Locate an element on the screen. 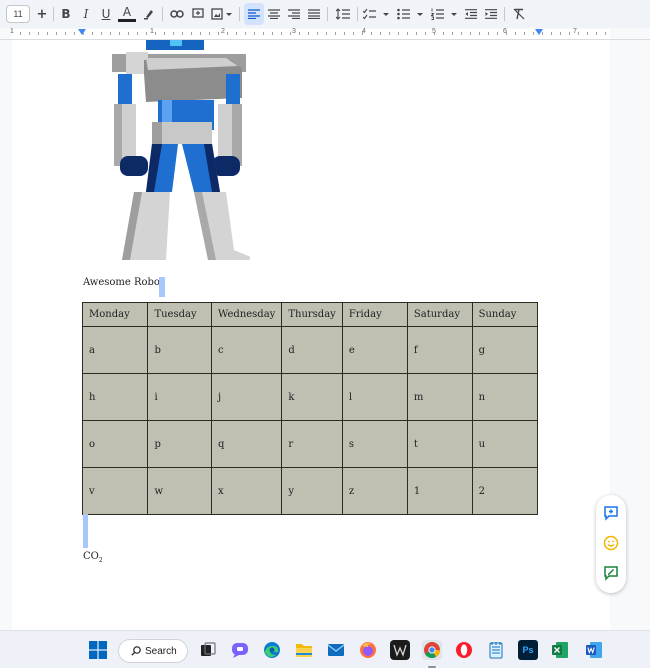  table-cell: g is located at coordinates (505, 350).